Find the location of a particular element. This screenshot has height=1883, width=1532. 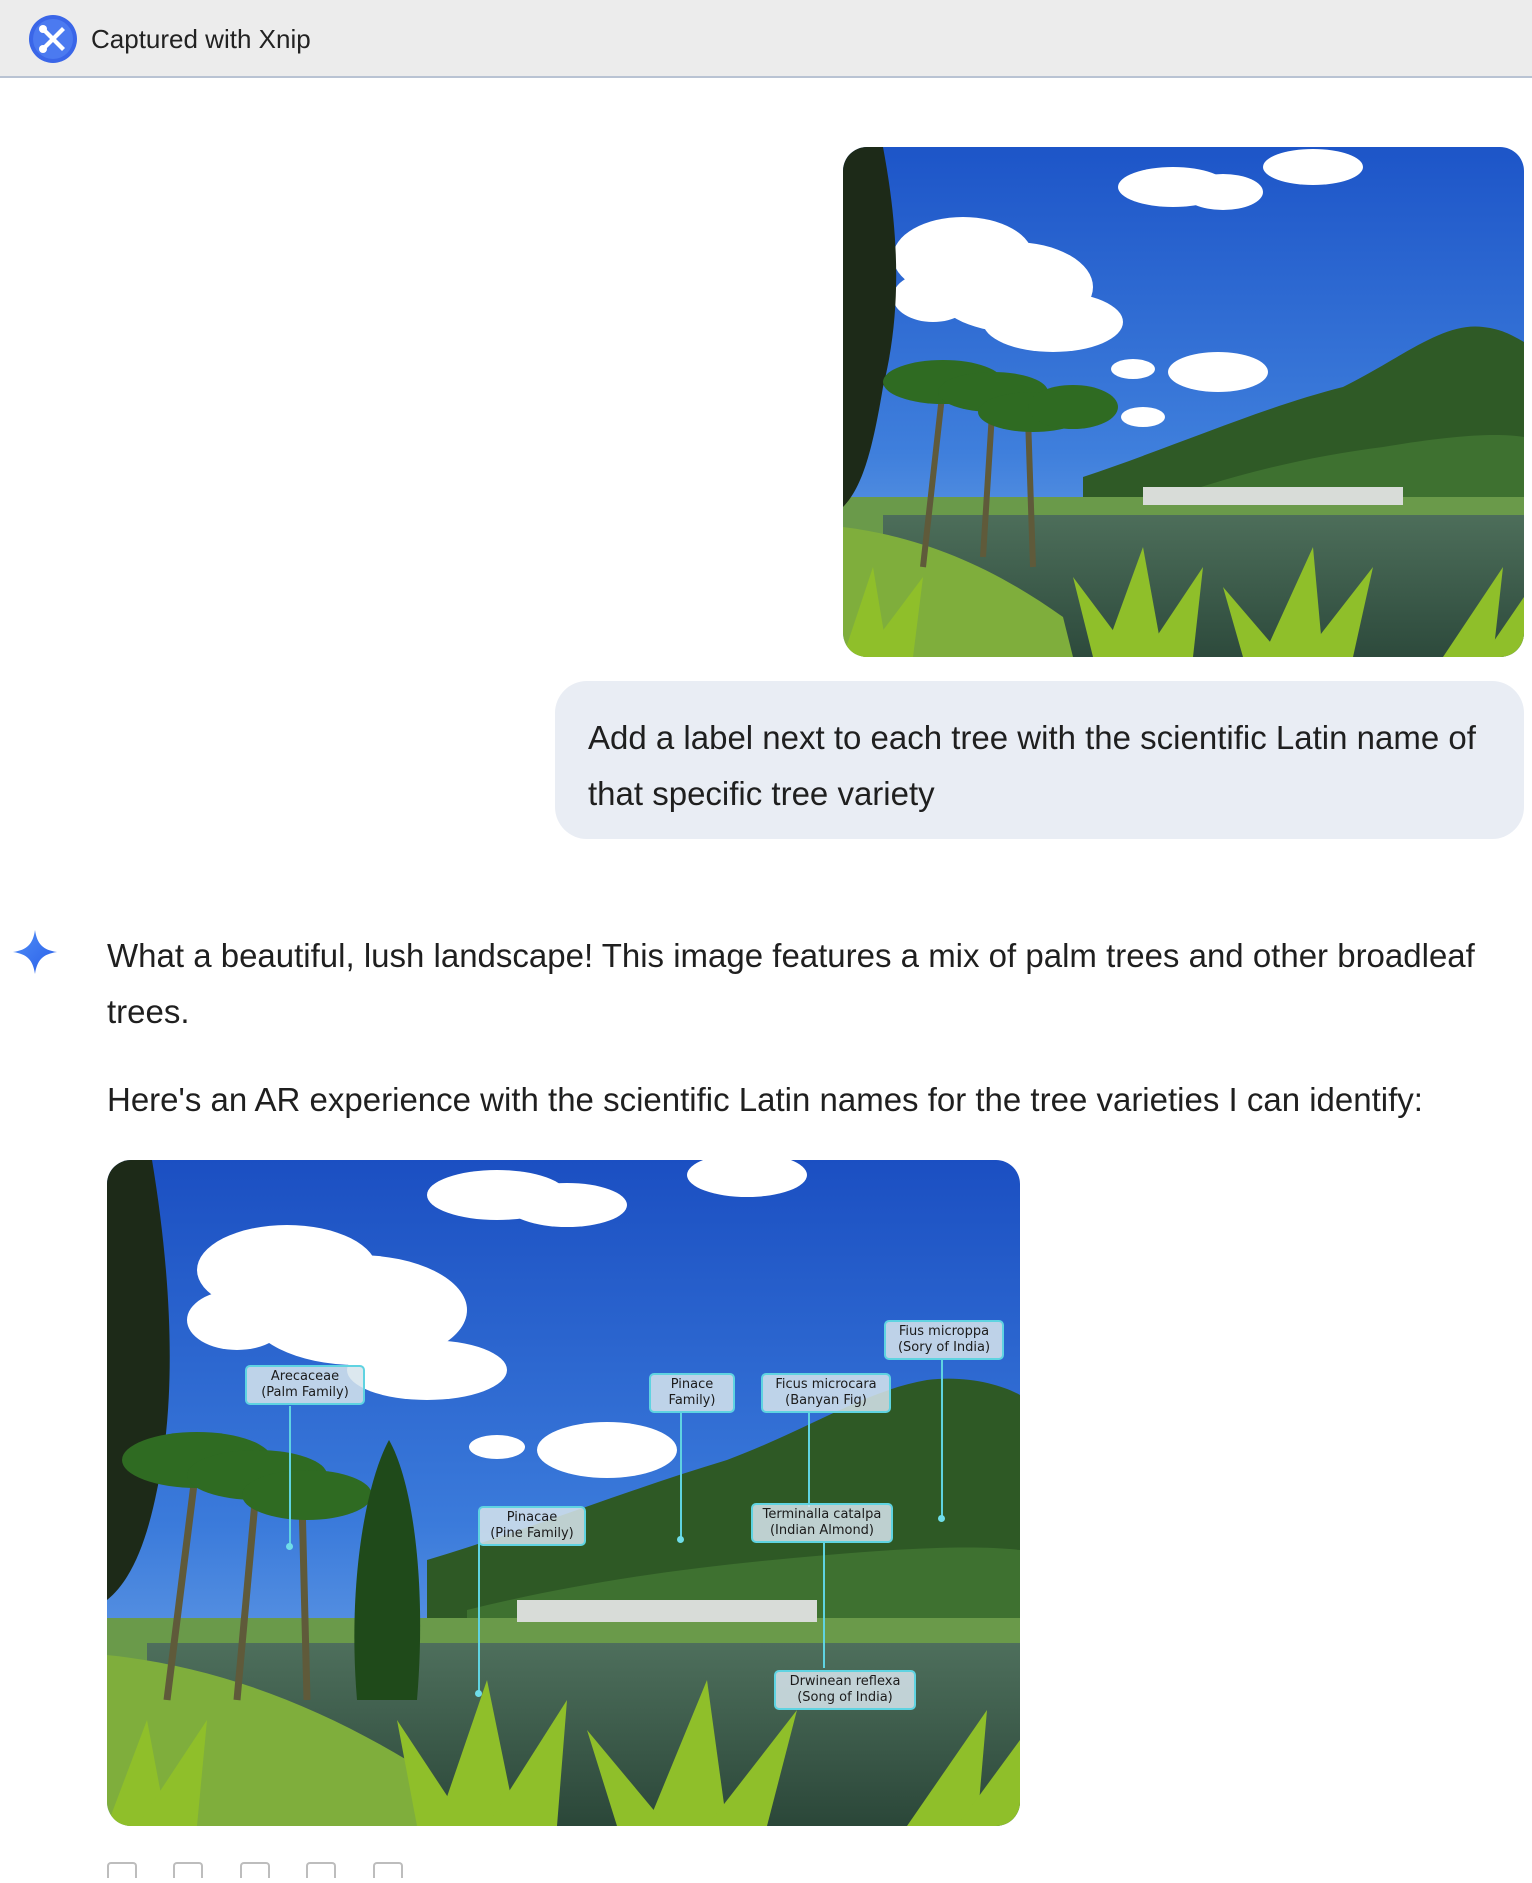

ar-label-line2: (Pine Family) is located at coordinates (532, 1533).